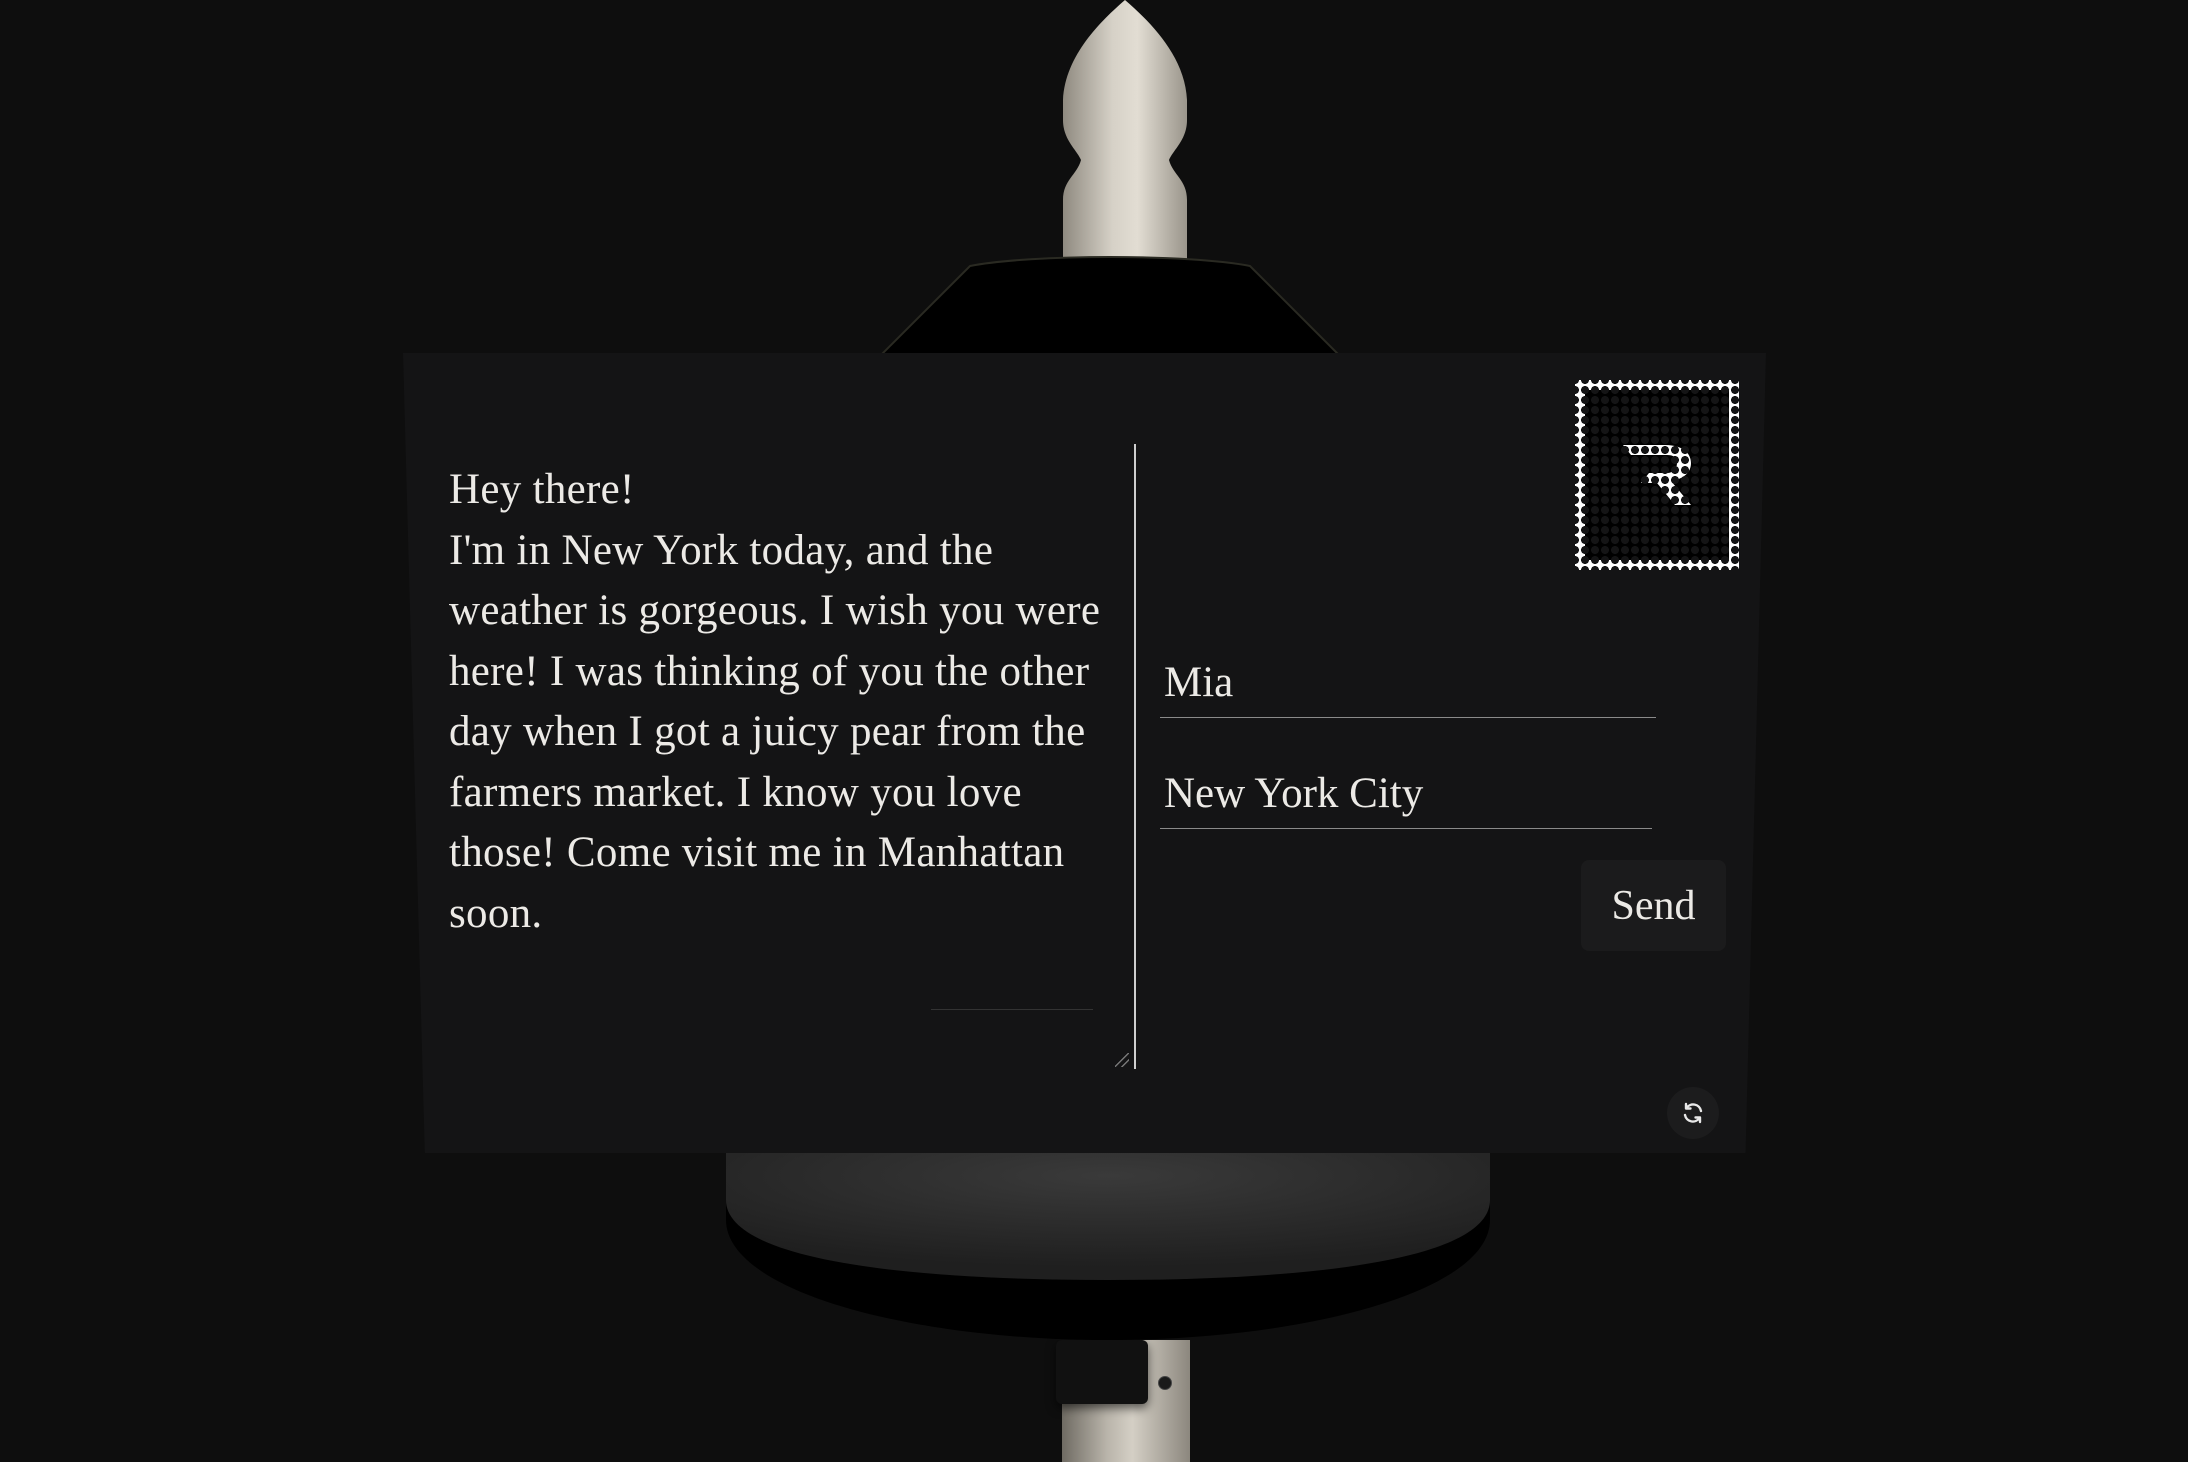 The height and width of the screenshot is (1462, 2188). Describe the element at coordinates (1012, 1009) in the screenshot. I see `message-underline` at that location.